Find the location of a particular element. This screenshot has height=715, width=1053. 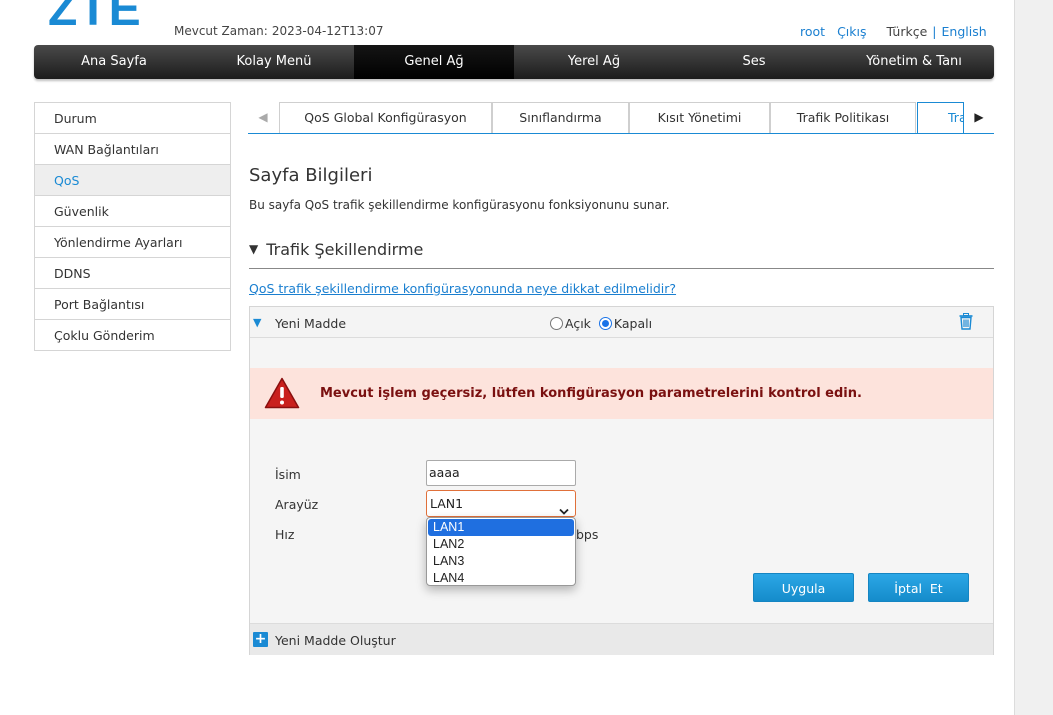

enable-radio-group: Açık Kapalı is located at coordinates (601, 323).